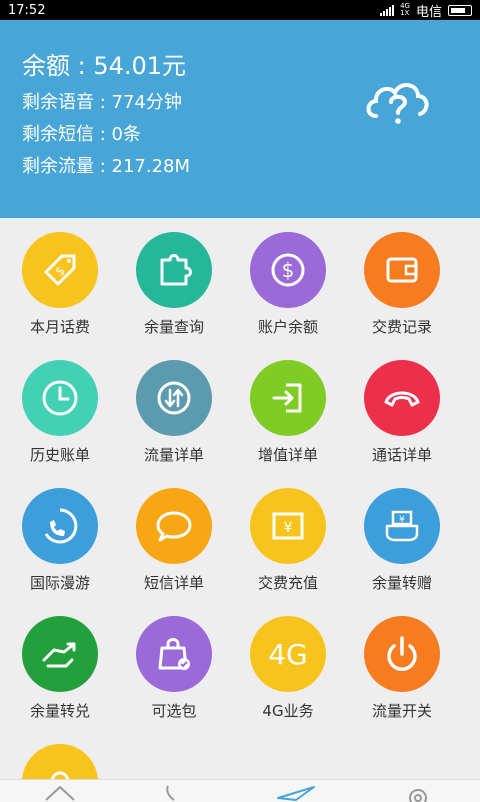 The image size is (480, 802). What do you see at coordinates (60, 793) in the screenshot?
I see `home-icon` at bounding box center [60, 793].